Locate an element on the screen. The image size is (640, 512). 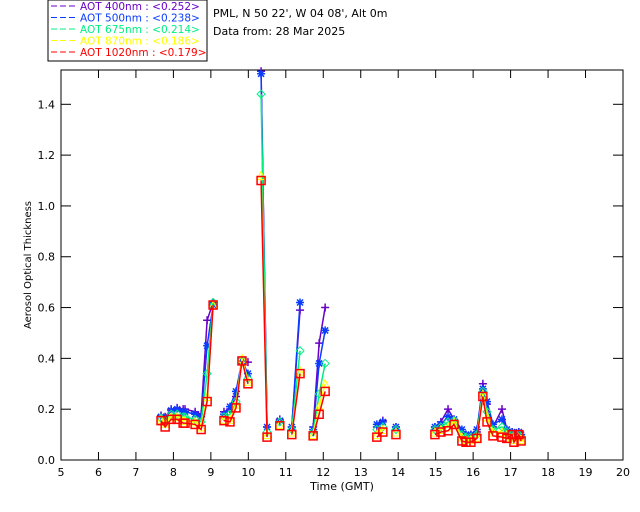
x-tick-label: 17 is located at coordinates (511, 472).